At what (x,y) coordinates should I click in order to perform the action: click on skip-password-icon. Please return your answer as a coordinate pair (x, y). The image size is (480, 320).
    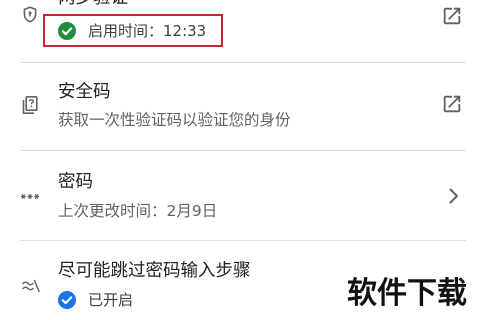
    Looking at the image, I should click on (31, 286).